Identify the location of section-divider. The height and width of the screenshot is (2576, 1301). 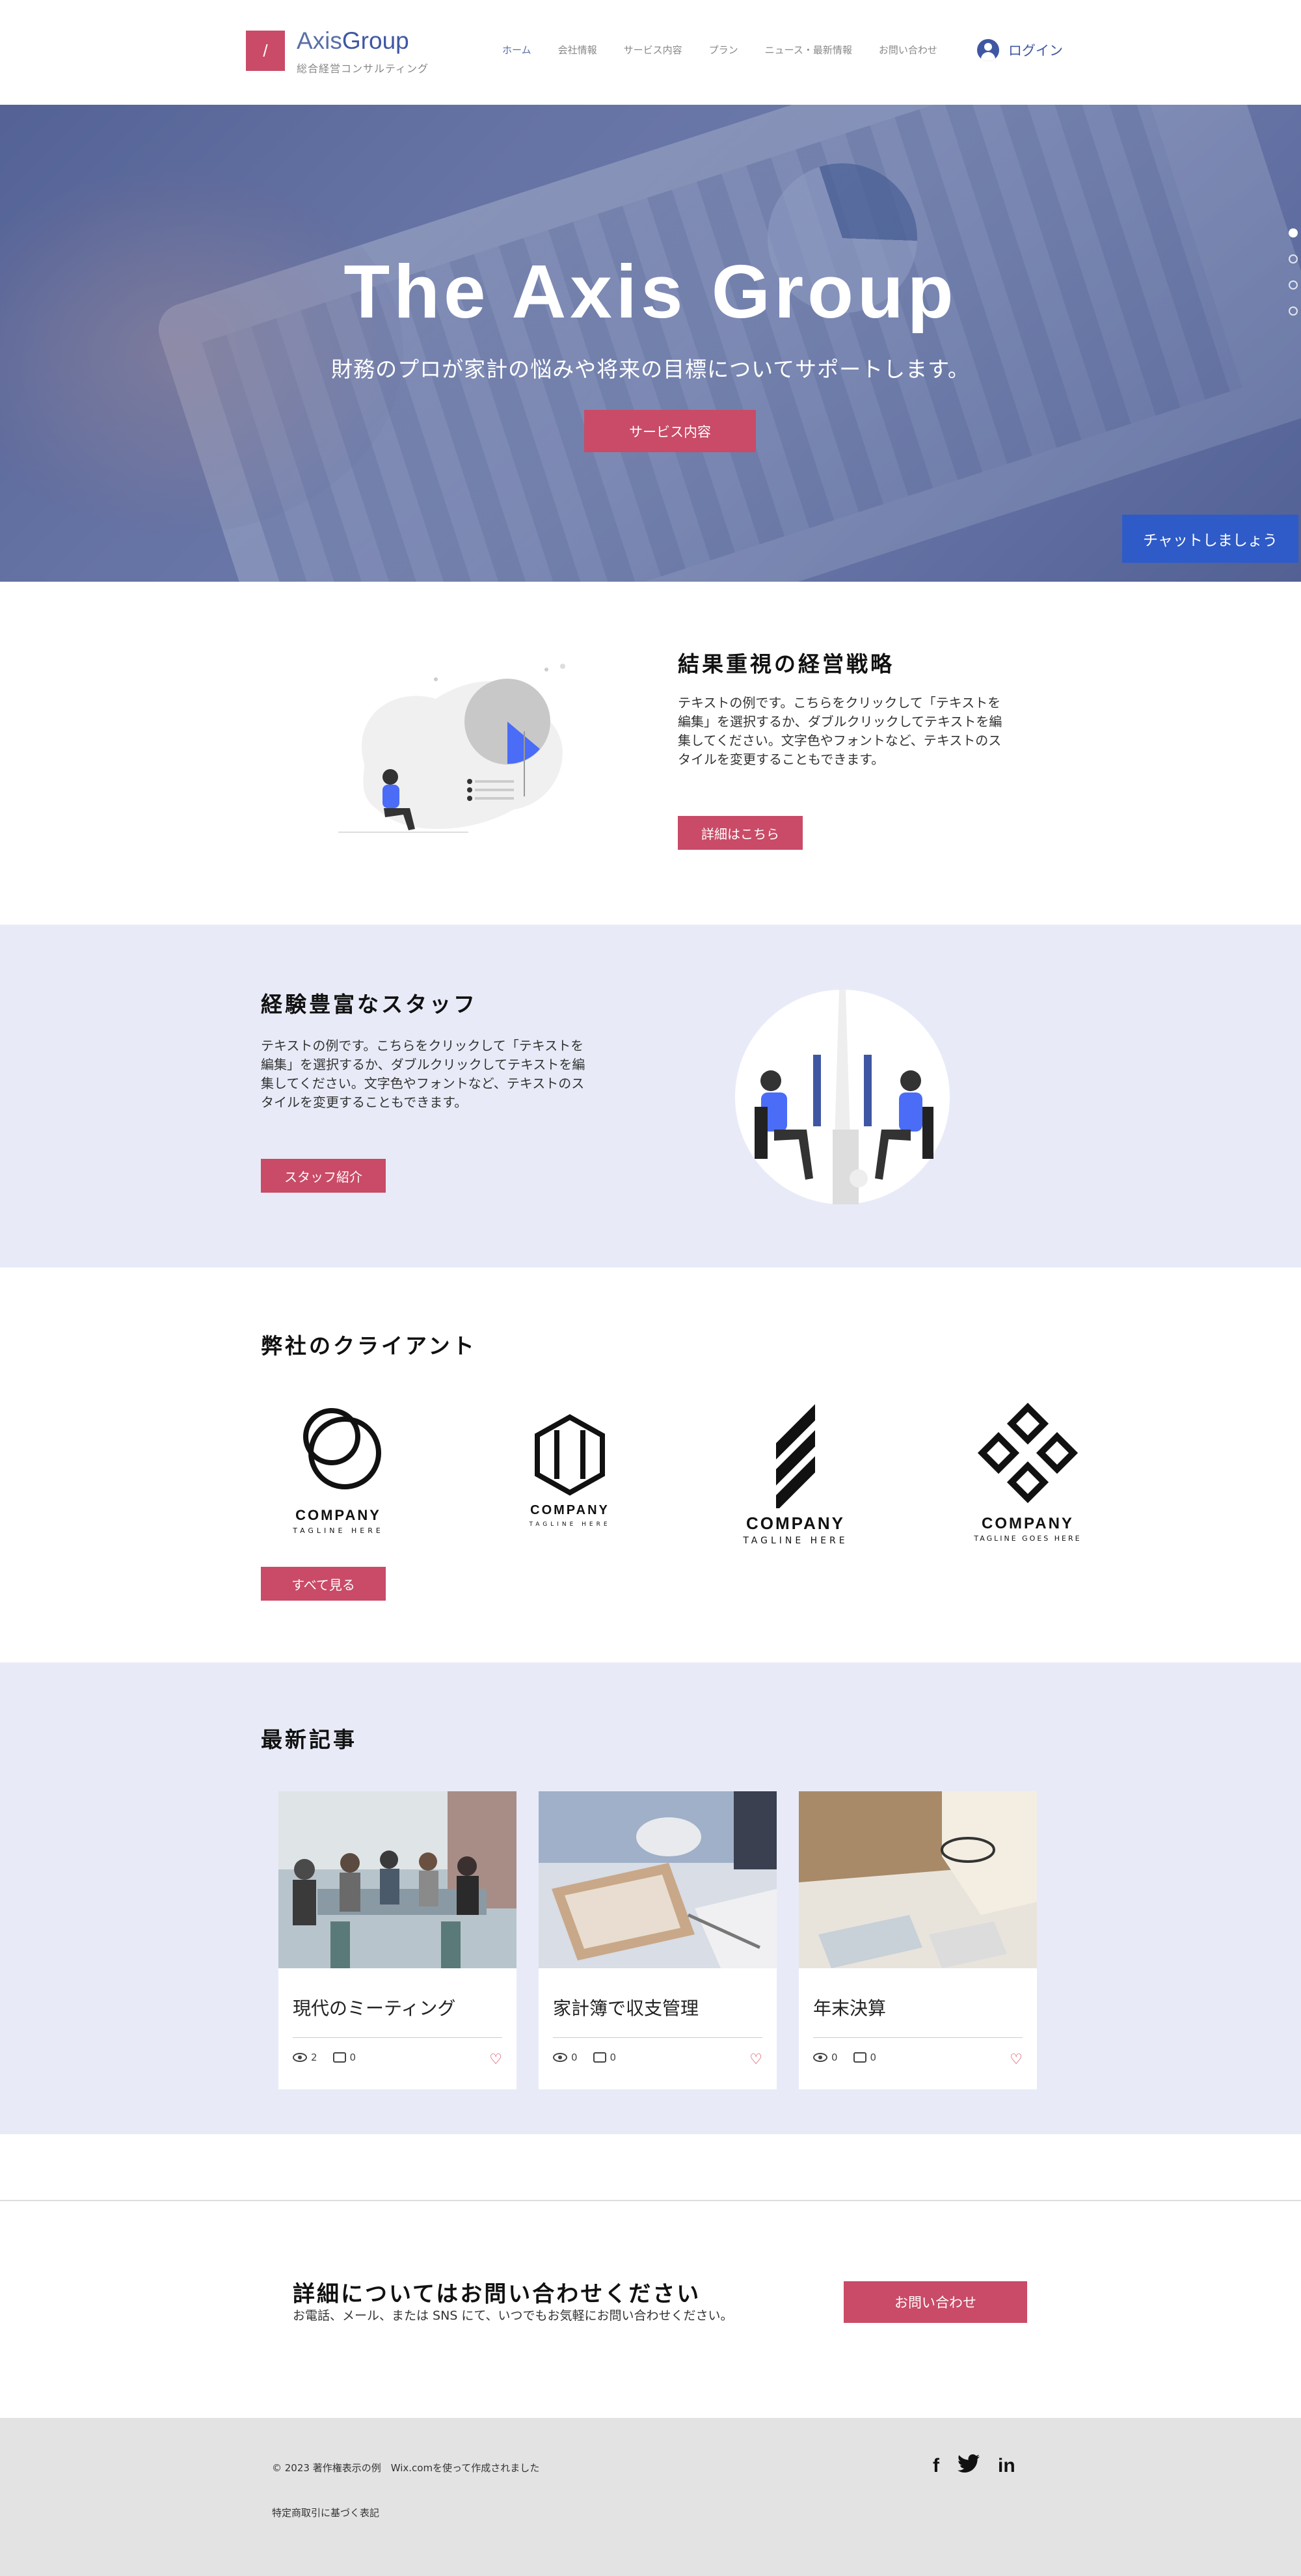
(650, 2200).